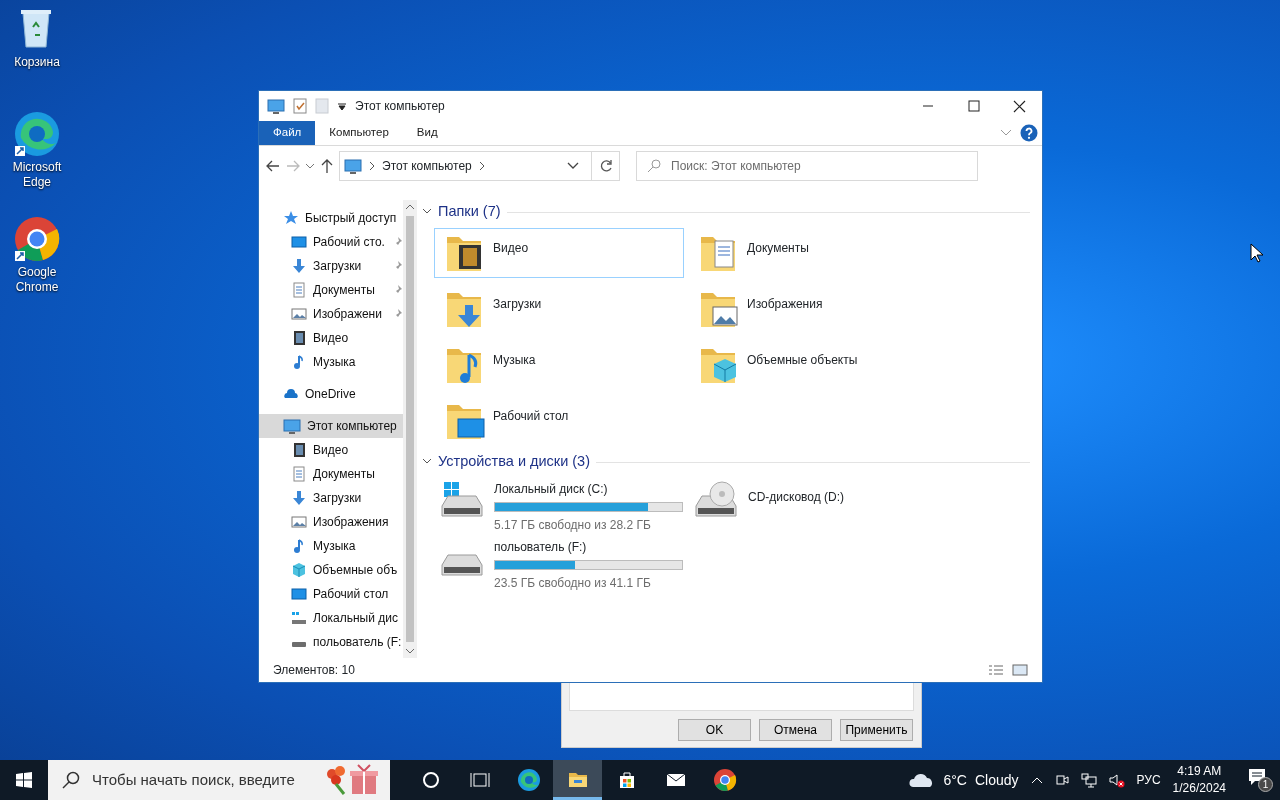 The width and height of the screenshot is (1280, 800). I want to click on dialog-button: Применить, so click(876, 730).